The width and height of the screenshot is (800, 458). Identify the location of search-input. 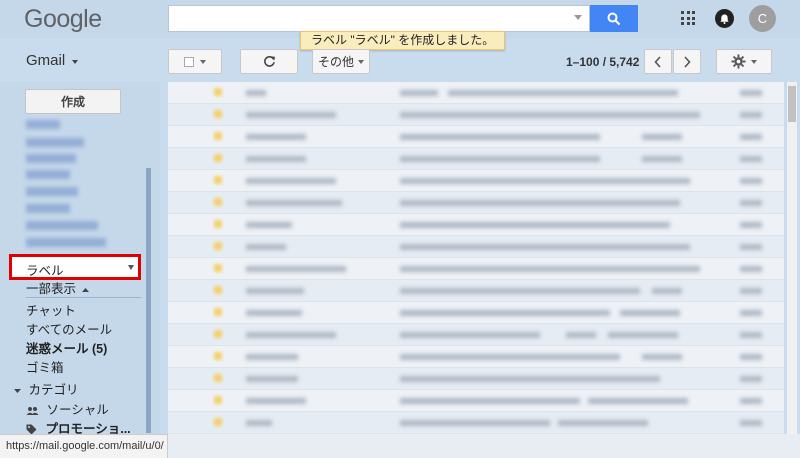
(379, 18).